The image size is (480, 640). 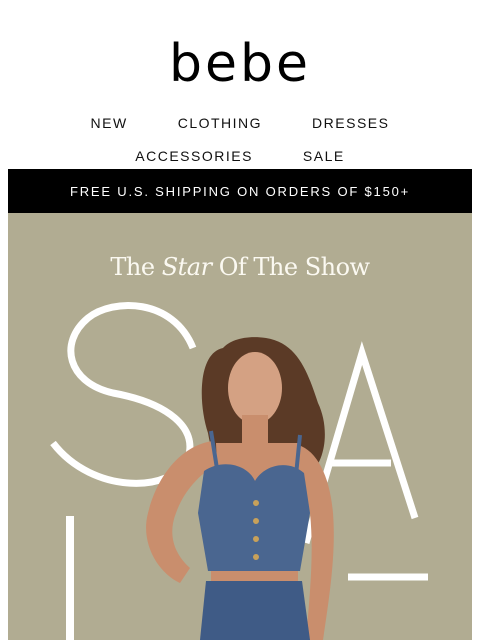 What do you see at coordinates (194, 156) in the screenshot?
I see `nav-link-accessories: ACCESSORIES` at bounding box center [194, 156].